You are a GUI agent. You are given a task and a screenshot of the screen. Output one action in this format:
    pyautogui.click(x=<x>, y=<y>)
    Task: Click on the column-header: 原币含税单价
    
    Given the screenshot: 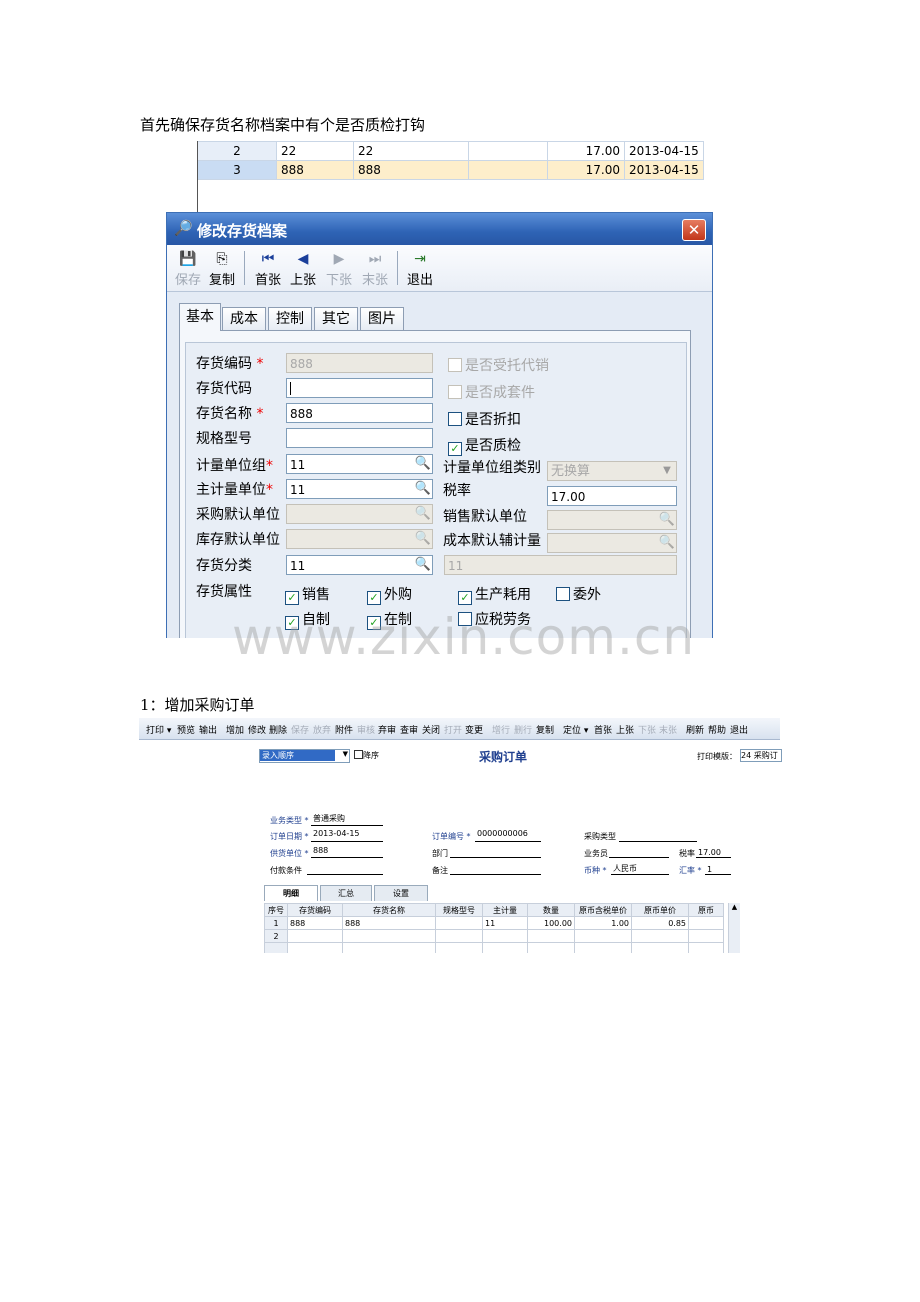 What is the action you would take?
    pyautogui.click(x=603, y=910)
    